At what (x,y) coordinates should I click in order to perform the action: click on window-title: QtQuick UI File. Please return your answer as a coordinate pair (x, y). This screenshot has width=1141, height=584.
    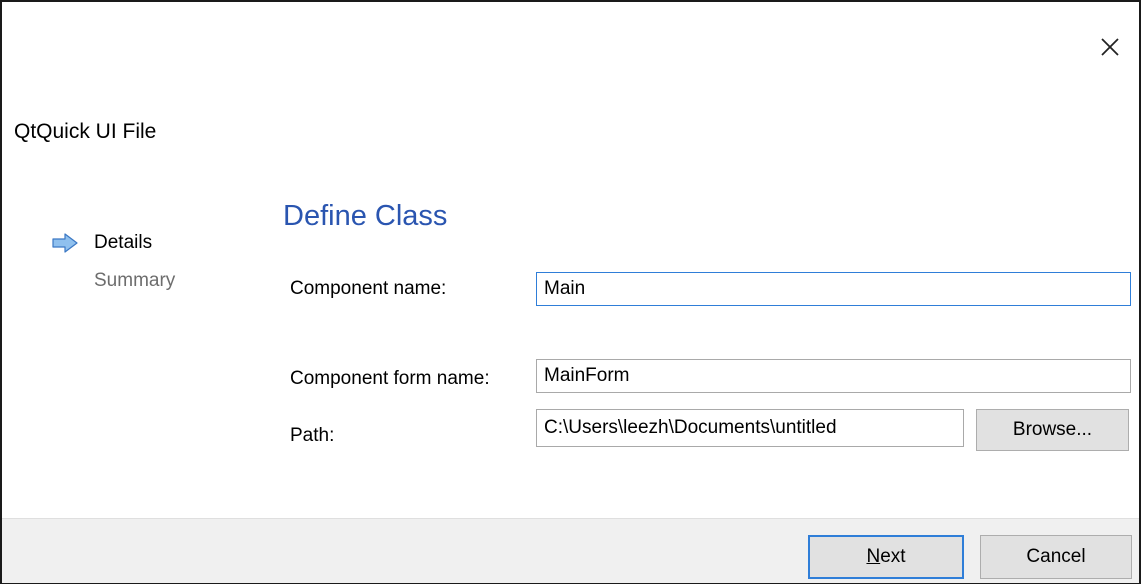
    Looking at the image, I should click on (85, 131).